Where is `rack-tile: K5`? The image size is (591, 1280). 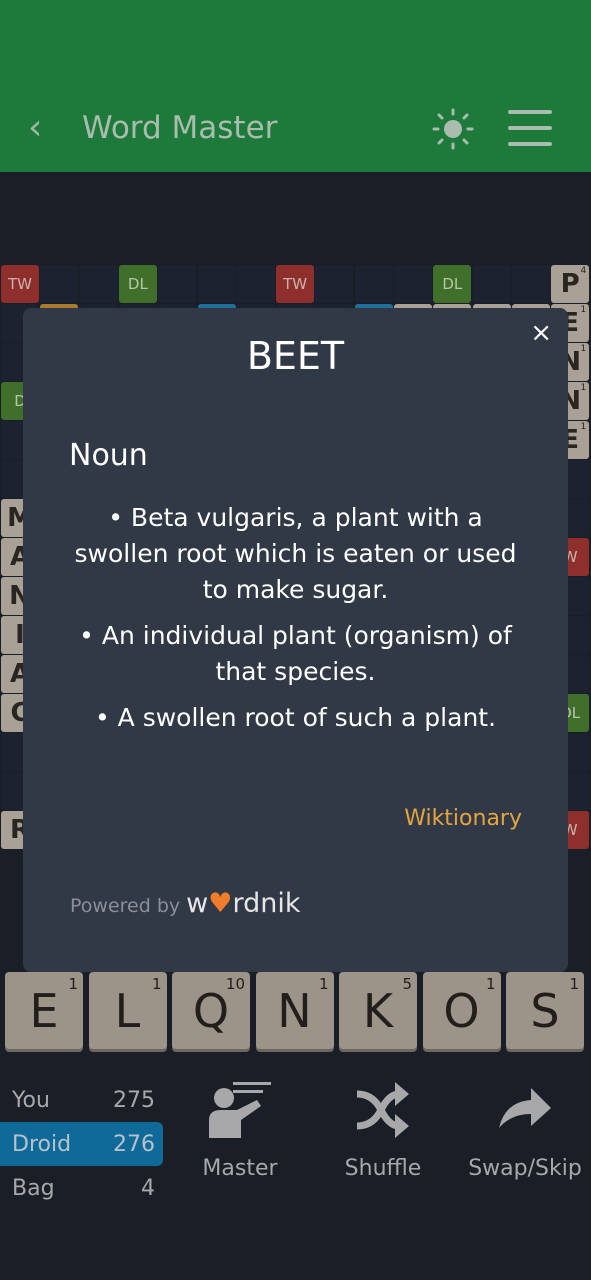
rack-tile: K5 is located at coordinates (378, 1010).